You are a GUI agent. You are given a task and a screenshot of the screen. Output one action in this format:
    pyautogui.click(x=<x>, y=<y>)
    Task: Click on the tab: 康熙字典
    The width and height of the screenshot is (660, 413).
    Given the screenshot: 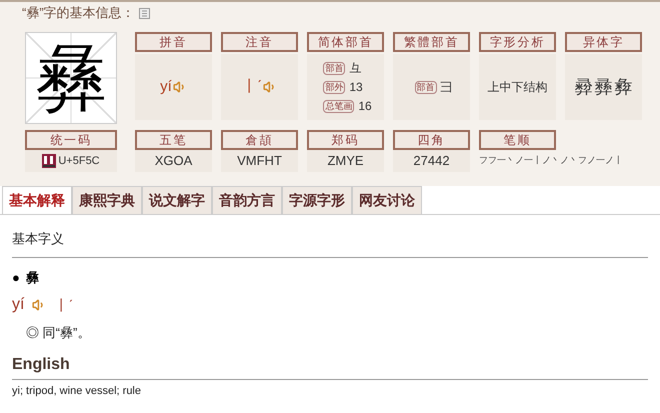 What is the action you would take?
    pyautogui.click(x=107, y=200)
    